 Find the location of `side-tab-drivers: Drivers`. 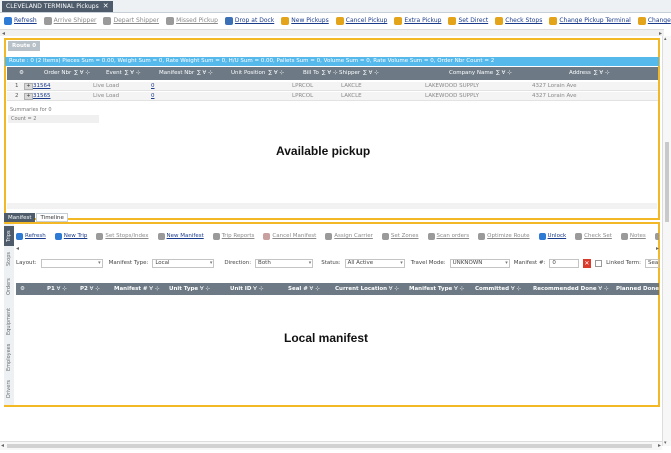

side-tab-drivers: Drivers is located at coordinates (9, 389).